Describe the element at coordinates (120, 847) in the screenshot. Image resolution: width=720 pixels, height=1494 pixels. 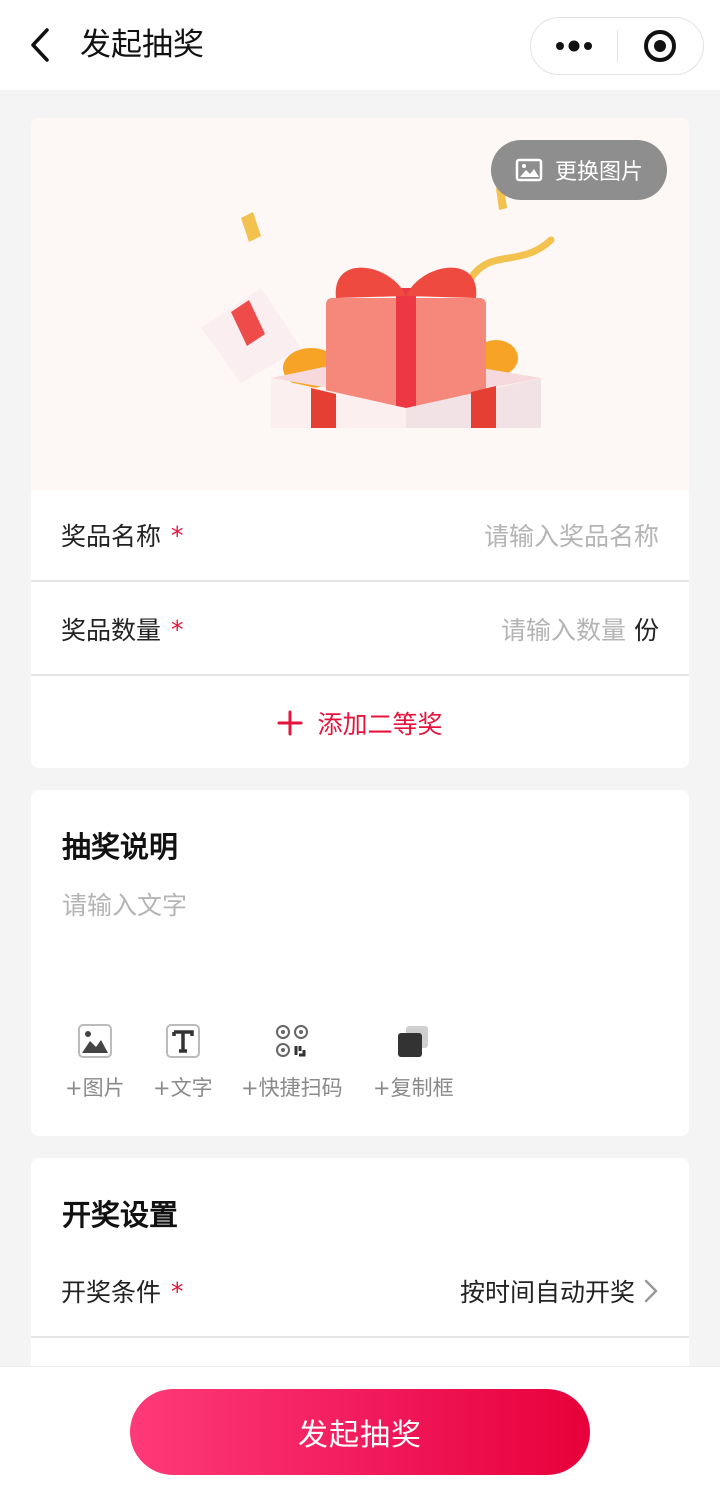
I see `description-title: 抽奖说明` at that location.